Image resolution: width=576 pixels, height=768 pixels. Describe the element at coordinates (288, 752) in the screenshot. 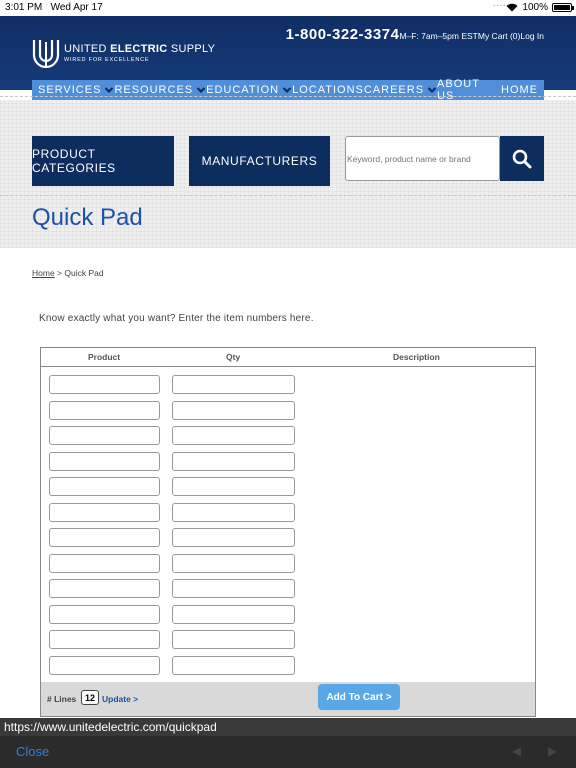

I see `browser-toolbar: Close ◀ ▶` at that location.